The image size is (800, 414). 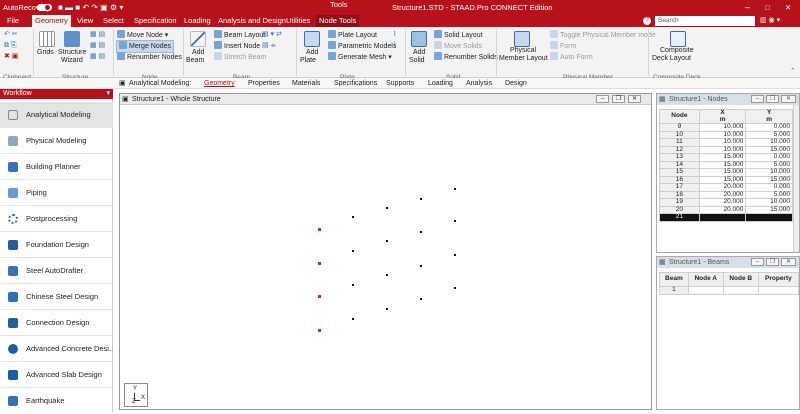 I want to click on folder-icon: ■ ▬ ■ ↶ ↷ ▣ ⚙ ▾, so click(x=90, y=7).